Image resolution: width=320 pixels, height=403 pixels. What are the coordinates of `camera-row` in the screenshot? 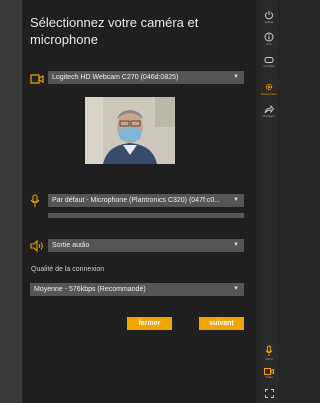 It's located at (37, 80).